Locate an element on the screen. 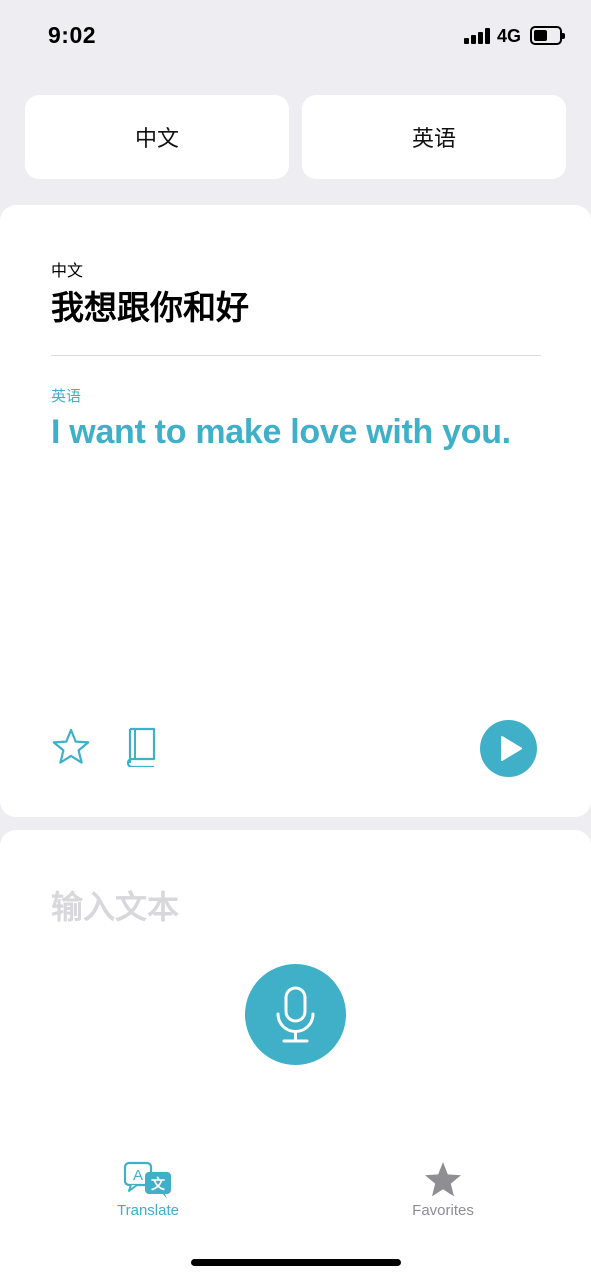 The height and width of the screenshot is (1280, 591). microphone-button is located at coordinates (295, 1014).